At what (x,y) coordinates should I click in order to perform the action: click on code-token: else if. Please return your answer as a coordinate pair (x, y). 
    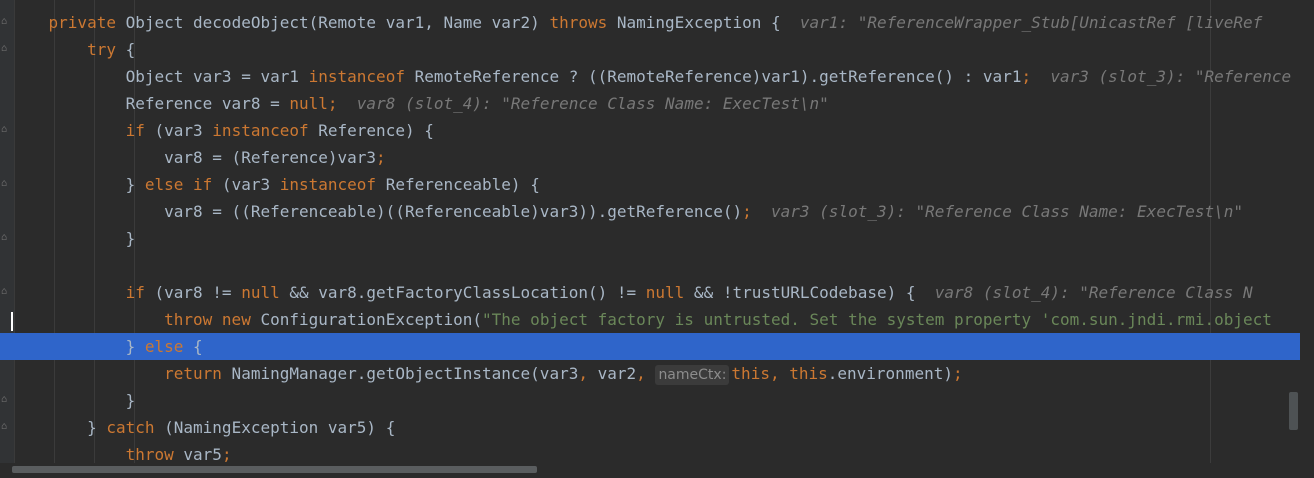
    Looking at the image, I should click on (178, 184).